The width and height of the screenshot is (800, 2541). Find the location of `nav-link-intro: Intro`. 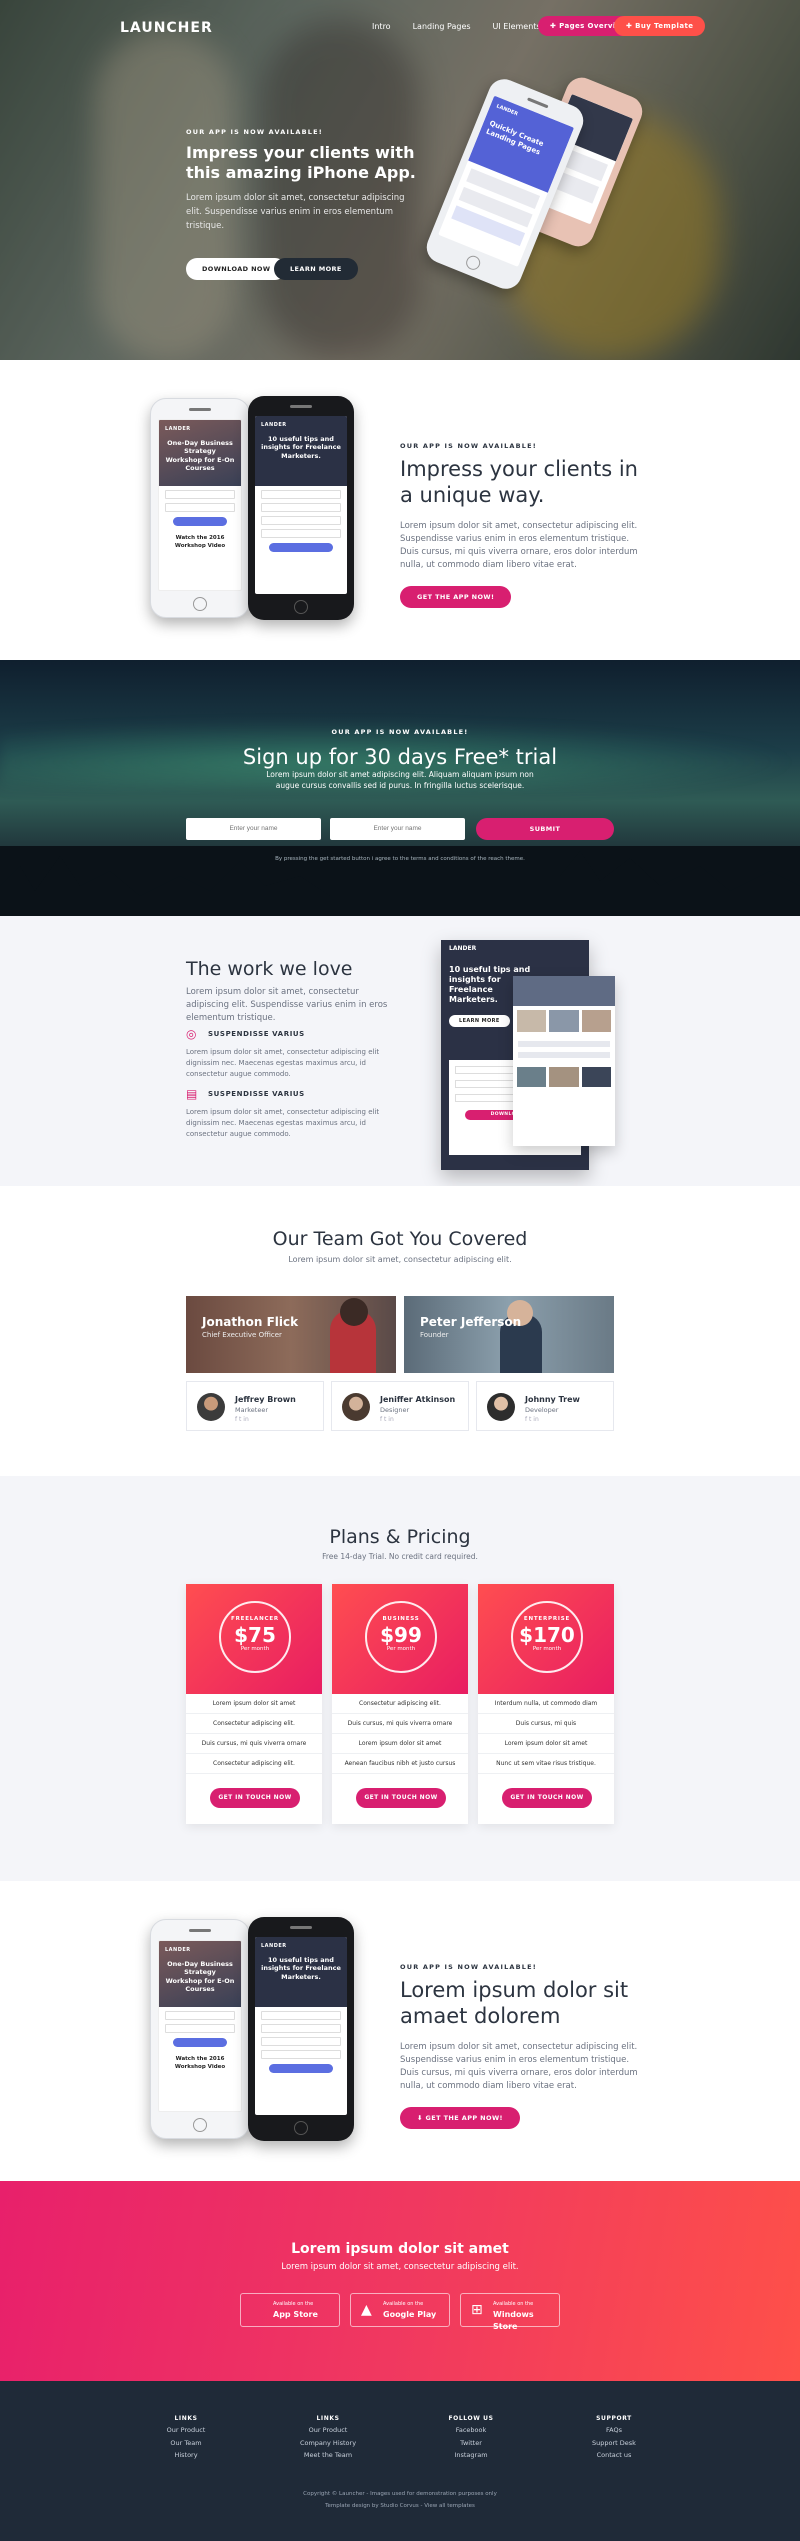

nav-link-intro: Intro is located at coordinates (381, 27).